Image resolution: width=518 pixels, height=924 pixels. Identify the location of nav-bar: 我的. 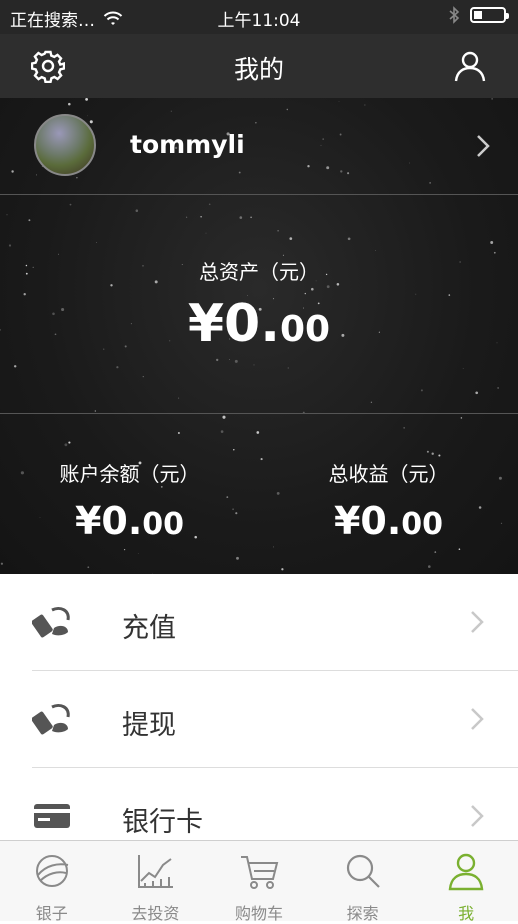
(259, 66).